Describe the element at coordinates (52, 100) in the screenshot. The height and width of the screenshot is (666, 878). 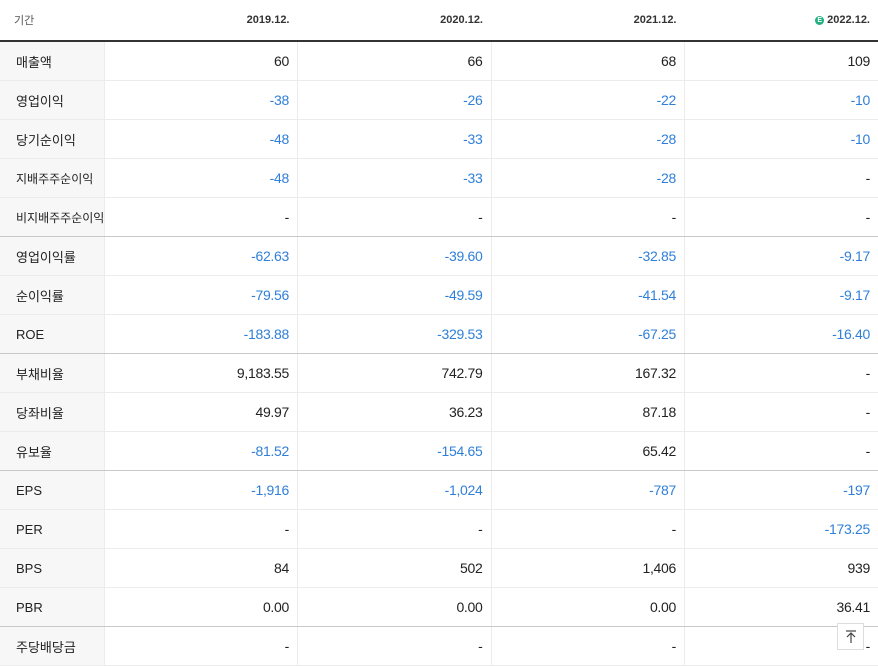
I see `row-label: 영업이익` at that location.